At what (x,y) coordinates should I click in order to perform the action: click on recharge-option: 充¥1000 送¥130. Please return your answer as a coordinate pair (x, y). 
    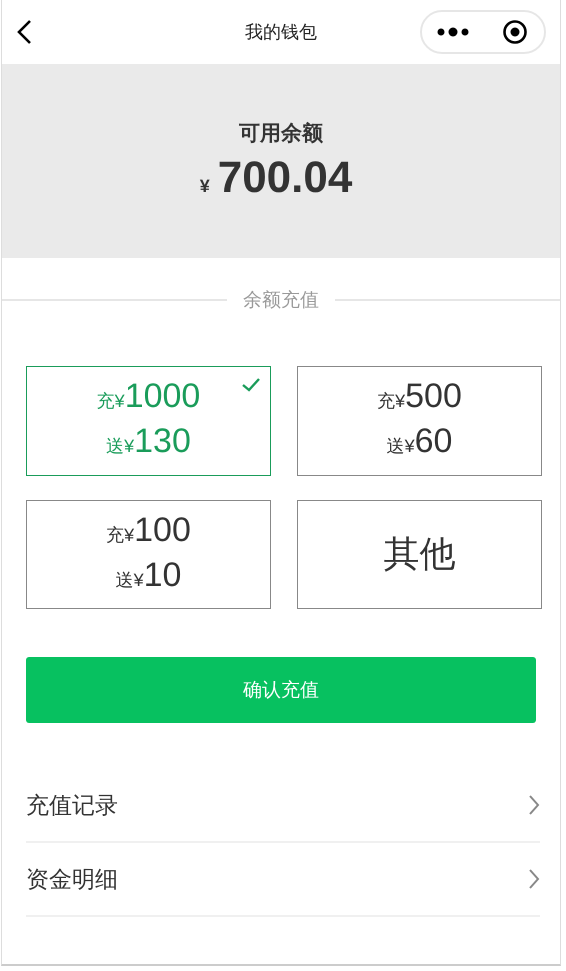
    Looking at the image, I should click on (148, 421).